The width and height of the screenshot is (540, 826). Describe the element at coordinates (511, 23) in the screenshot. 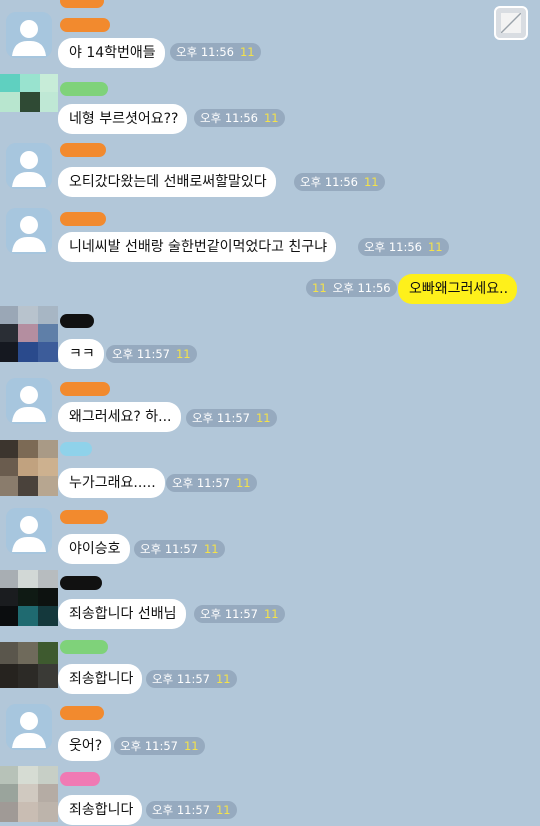

I see `expand-icon` at that location.